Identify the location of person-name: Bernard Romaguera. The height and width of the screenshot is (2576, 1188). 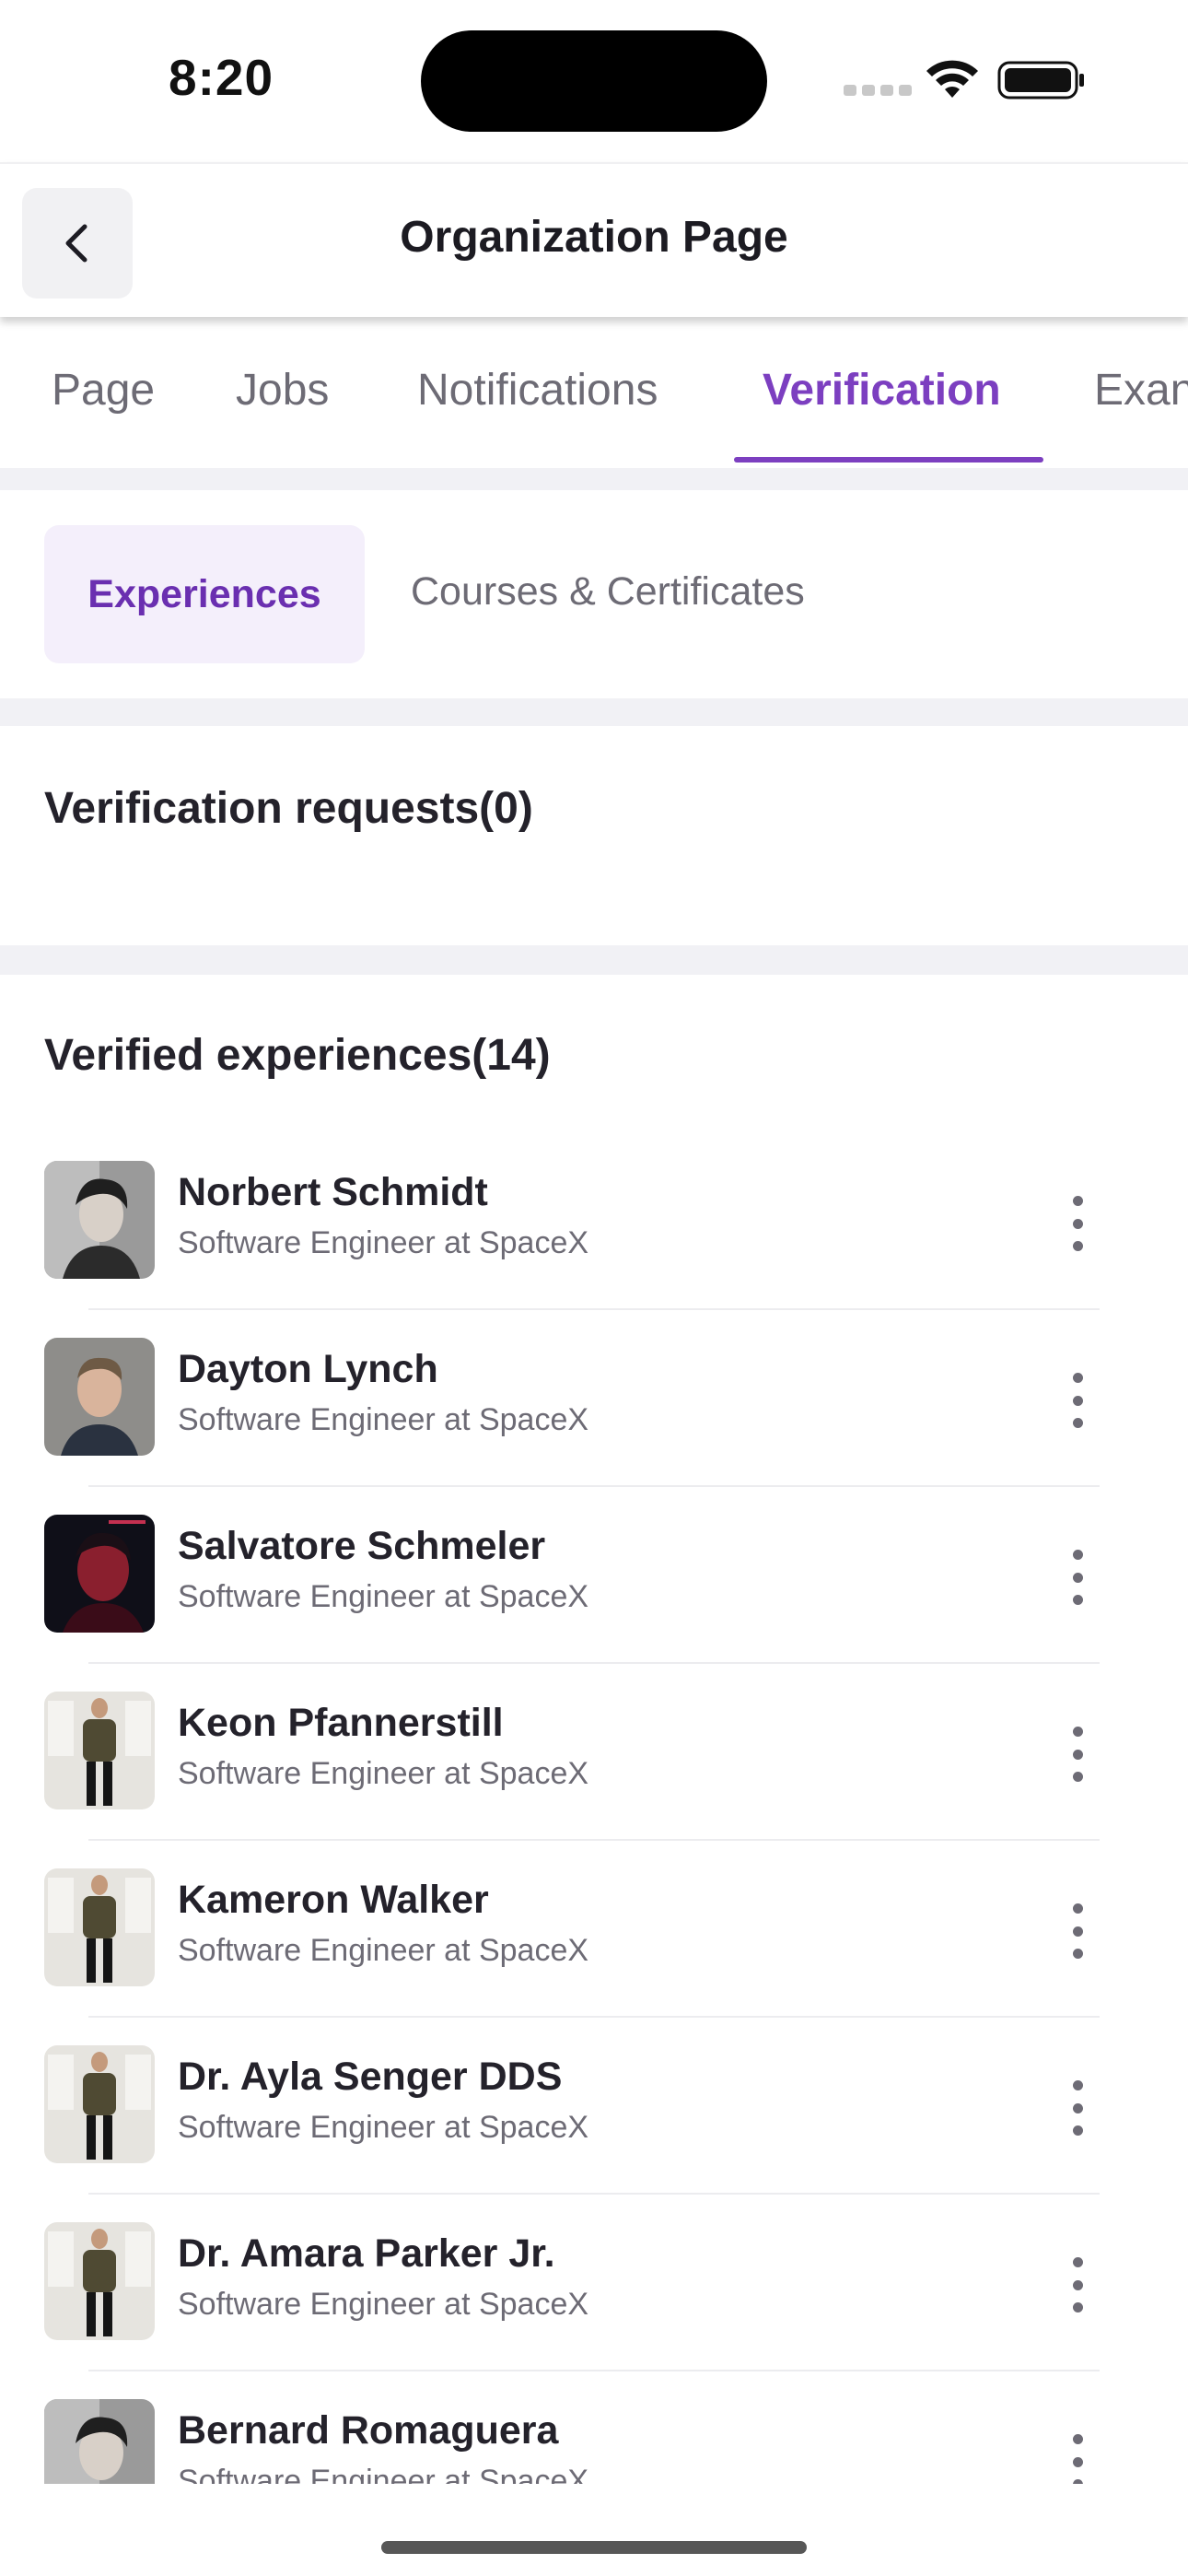
(369, 2430).